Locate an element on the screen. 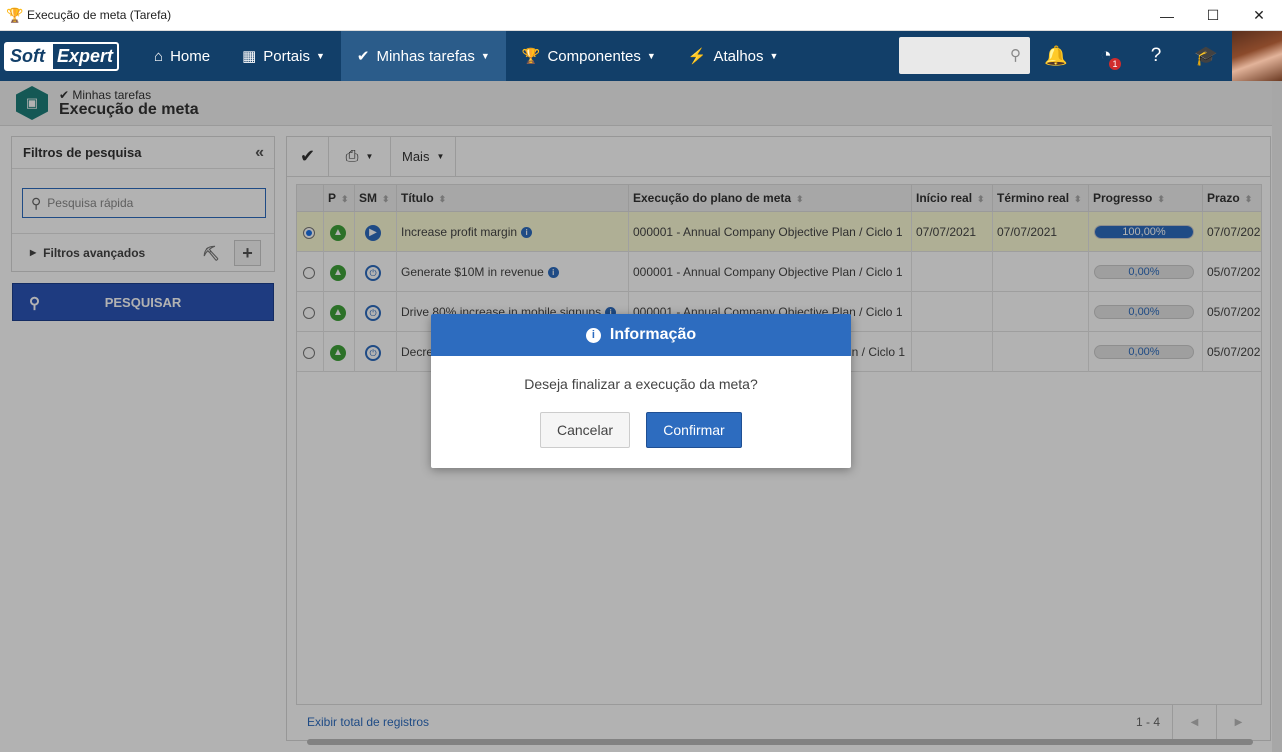 This screenshot has width=1282, height=752. nav-atalhos: ⚡ Atalhos ▼ is located at coordinates (733, 56).